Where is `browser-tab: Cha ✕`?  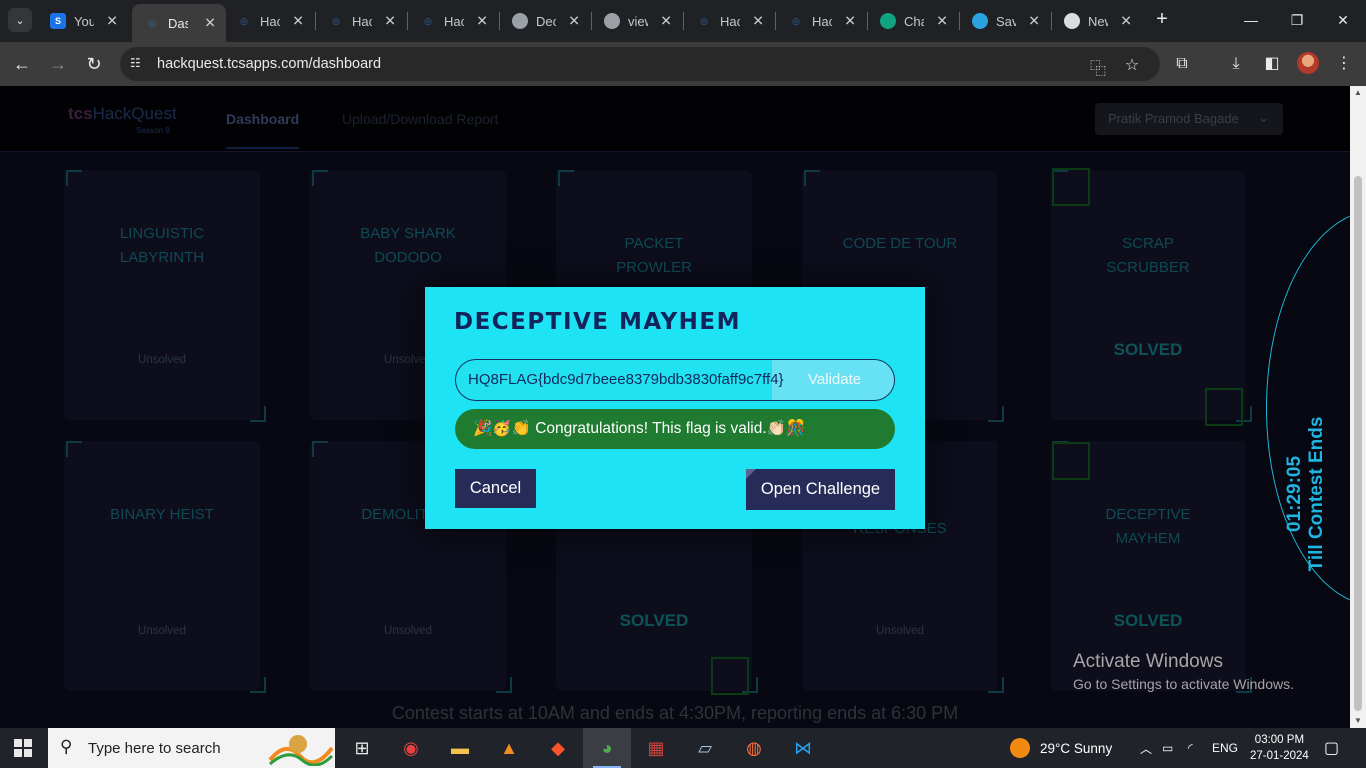
browser-tab: Cha ✕ is located at coordinates (913, 21).